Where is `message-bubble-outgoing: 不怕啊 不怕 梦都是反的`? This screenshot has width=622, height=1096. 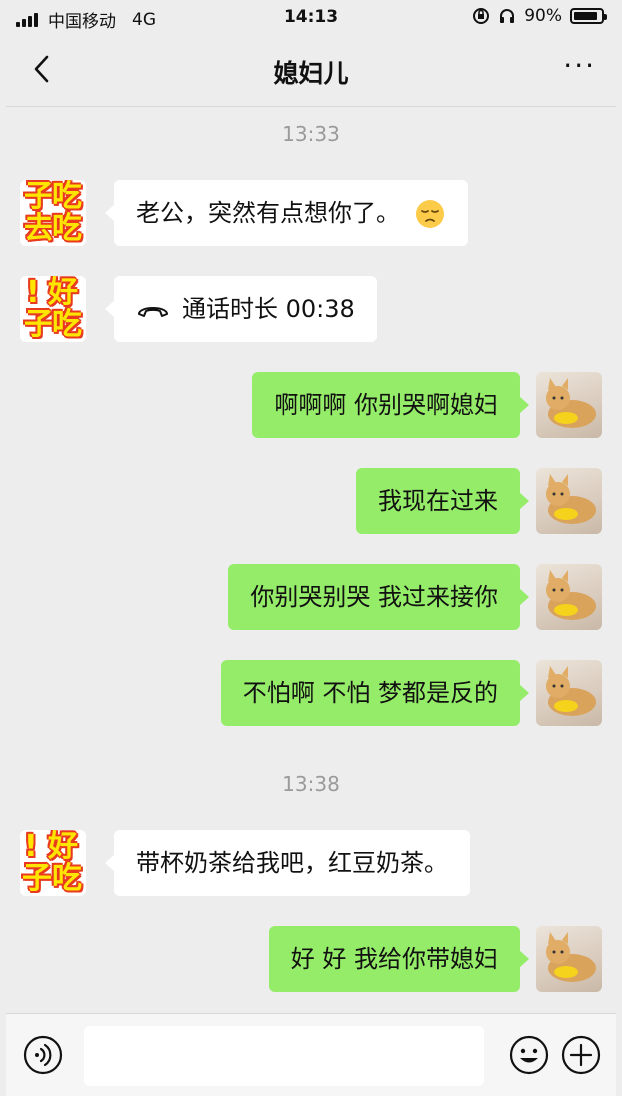
message-bubble-outgoing: 不怕啊 不怕 梦都是反的 is located at coordinates (375, 693).